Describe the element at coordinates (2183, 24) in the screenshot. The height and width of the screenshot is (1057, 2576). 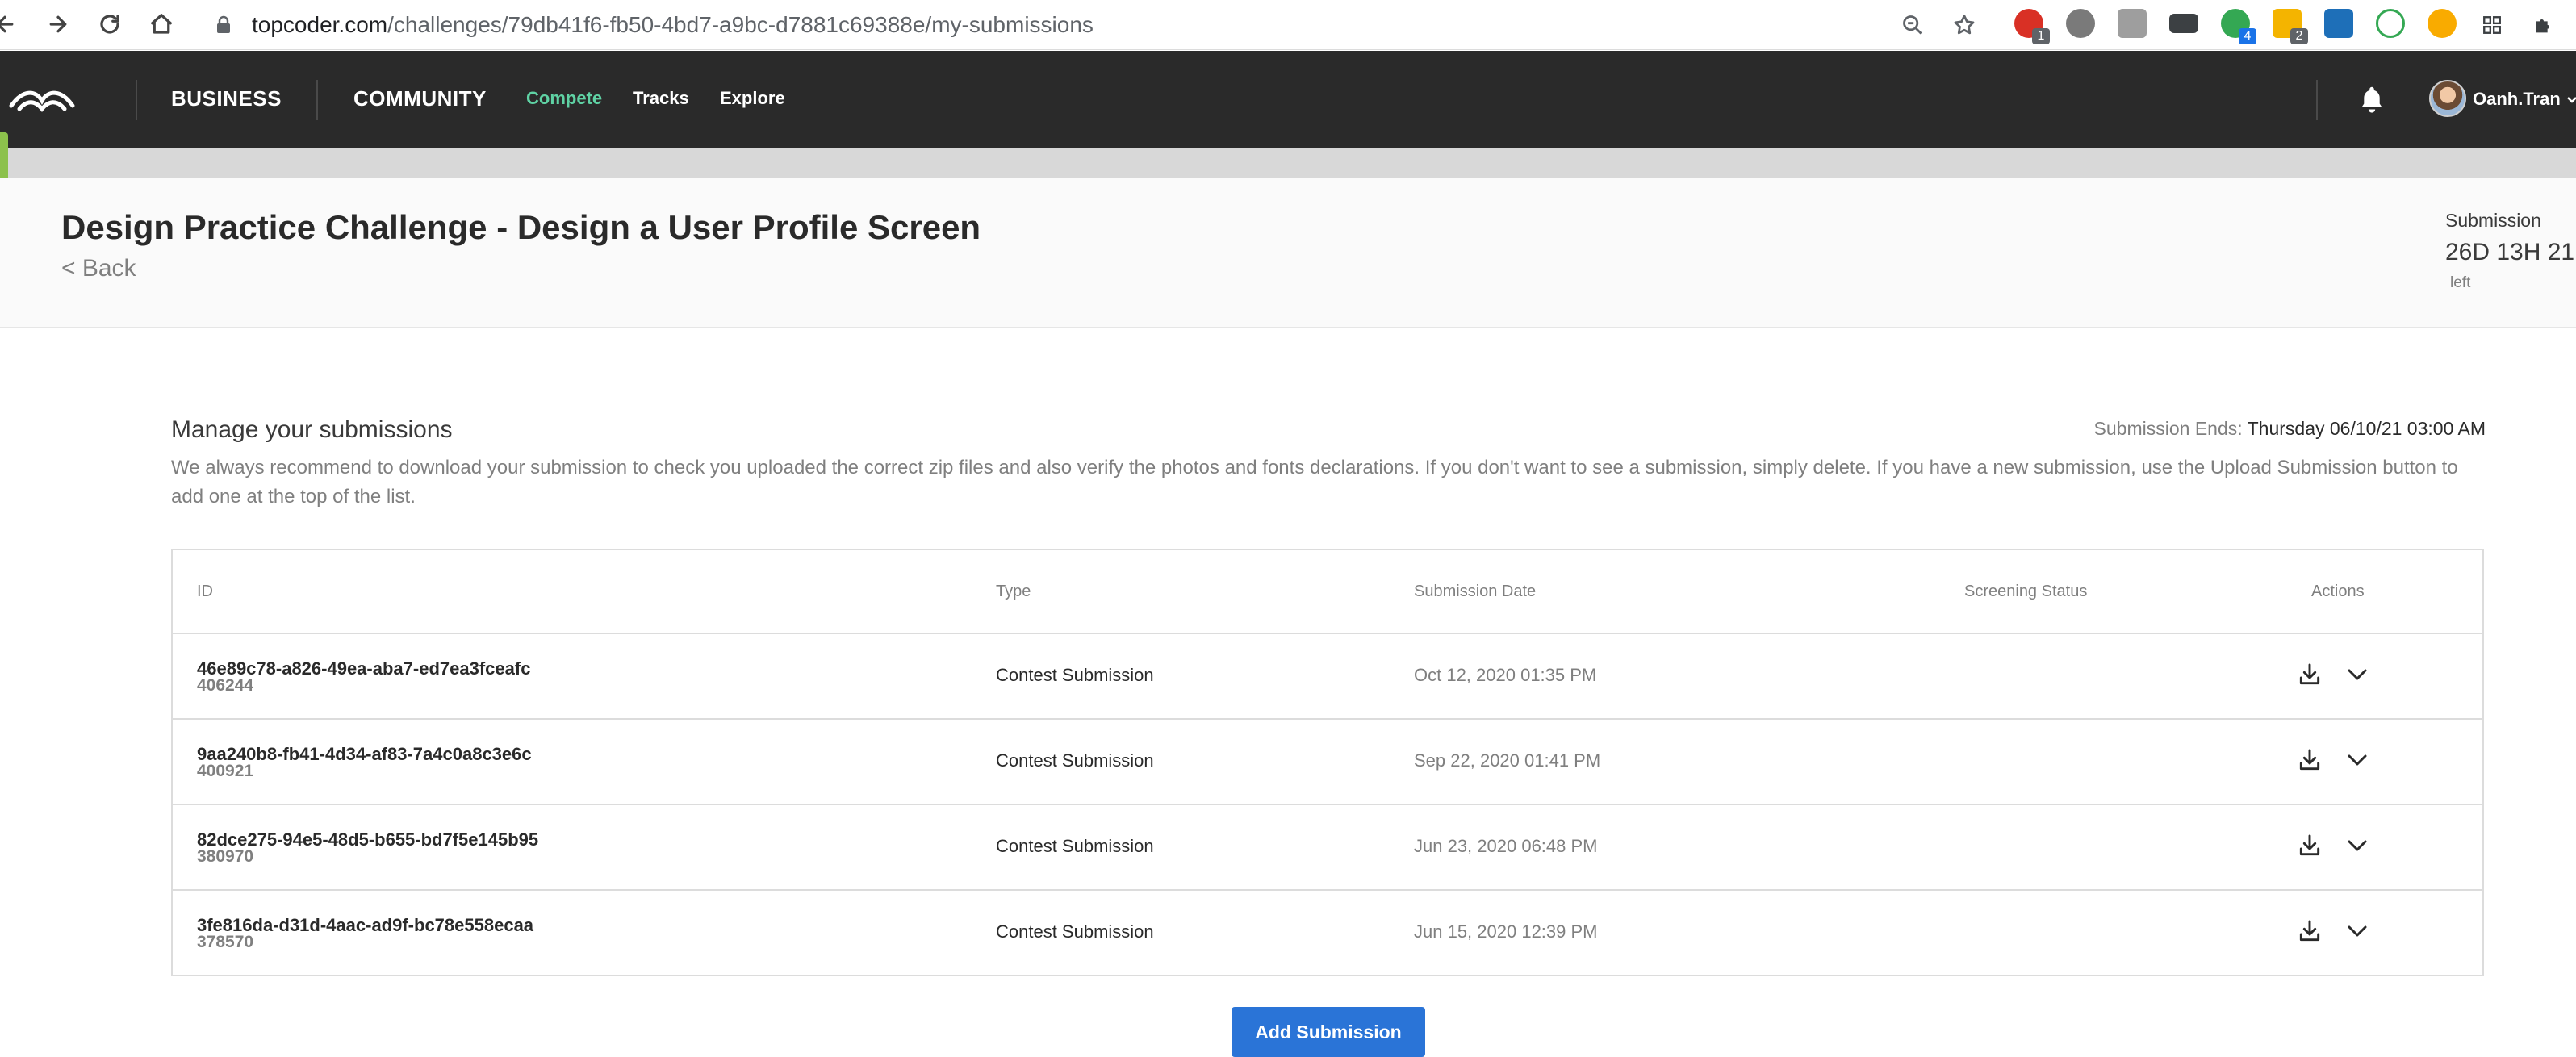
I see `extension-screen-icon` at that location.